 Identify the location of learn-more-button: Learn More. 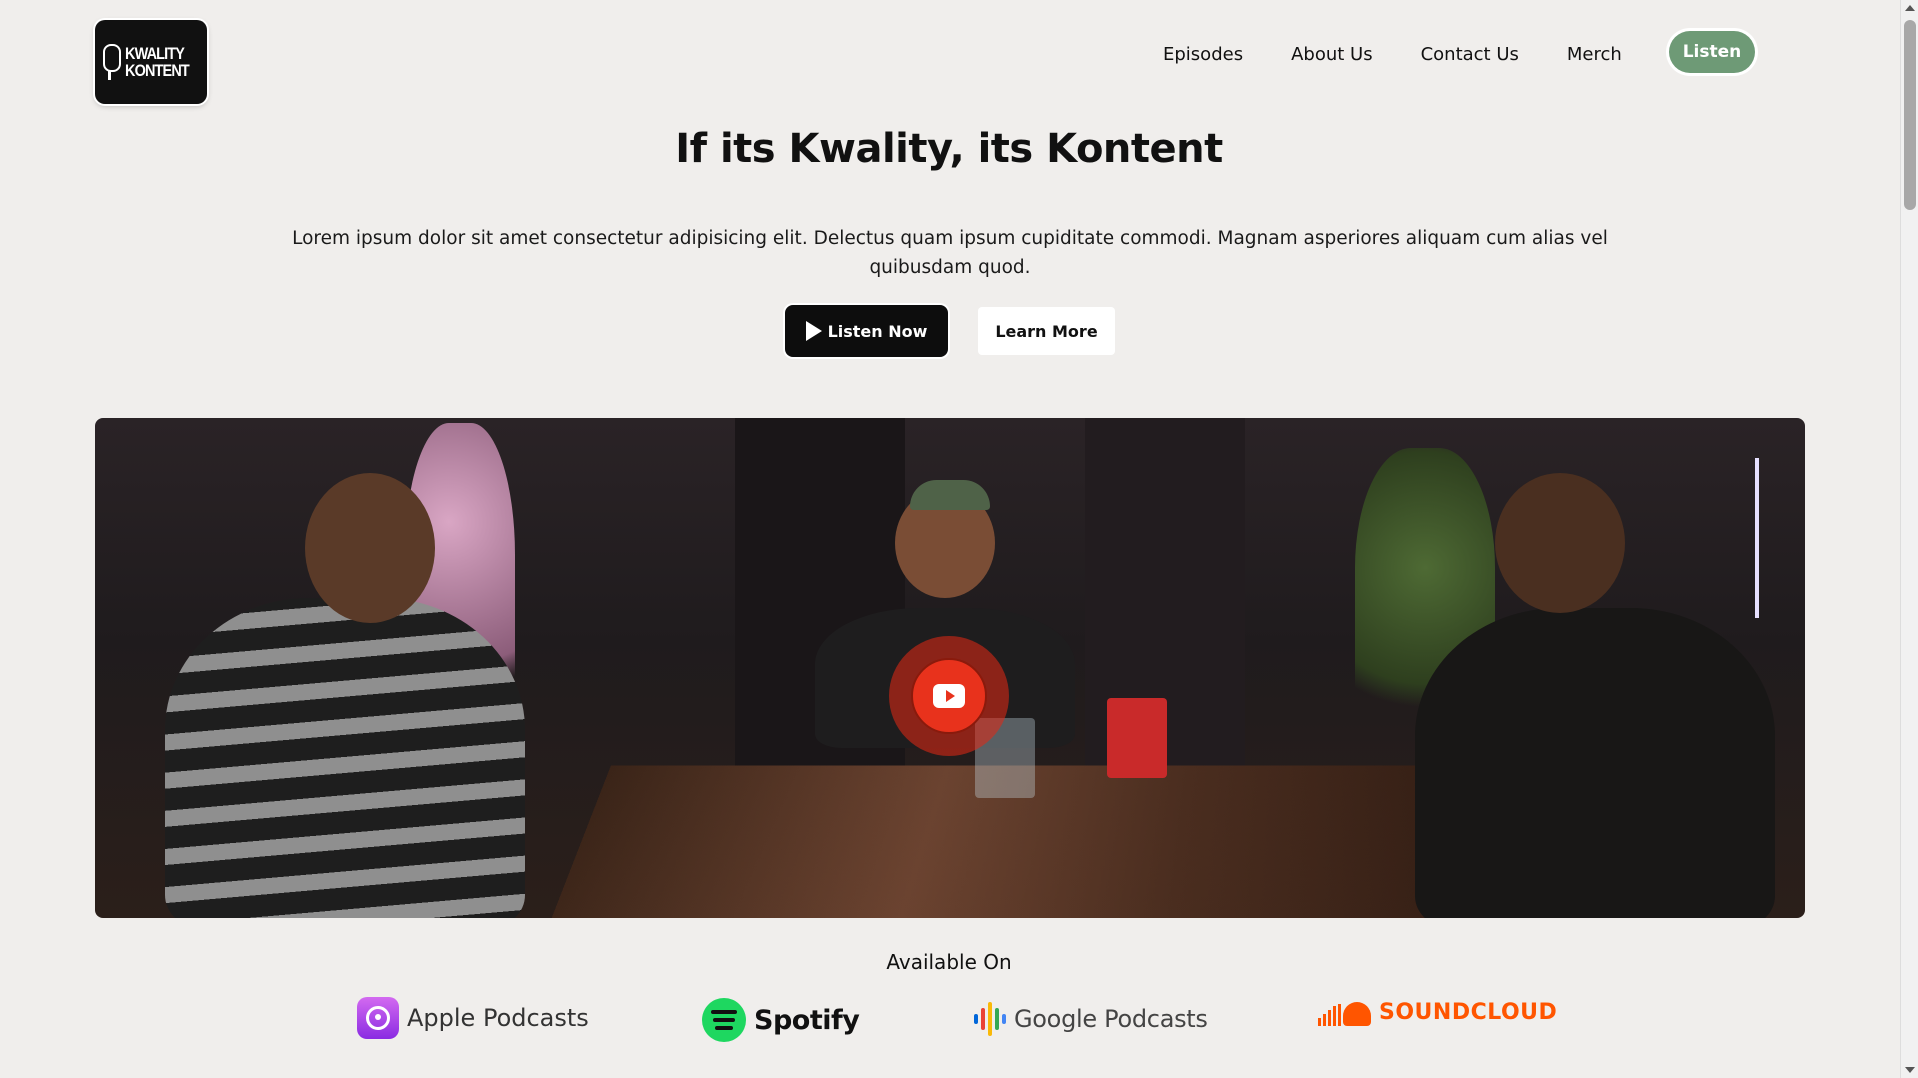
(1046, 331).